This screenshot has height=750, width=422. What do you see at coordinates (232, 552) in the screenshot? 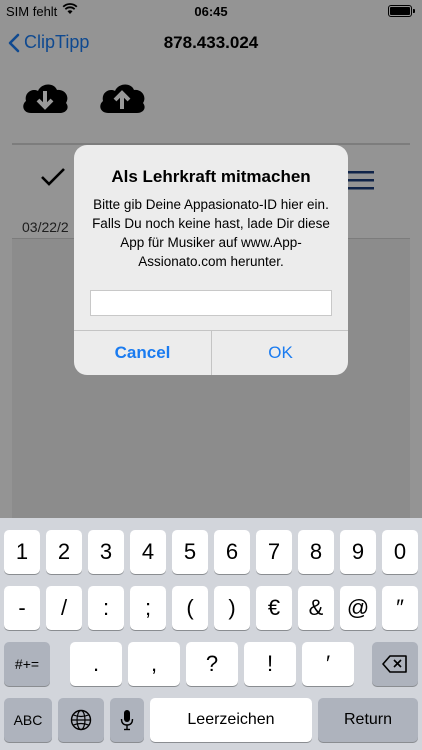
I see `key-6: 6` at bounding box center [232, 552].